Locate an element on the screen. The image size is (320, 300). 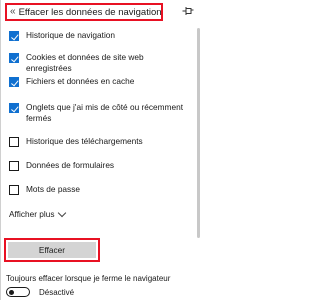
checkbox-download-history is located at coordinates (14, 142).